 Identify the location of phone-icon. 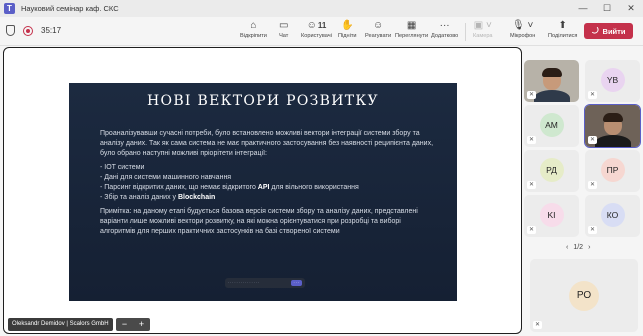
(595, 31).